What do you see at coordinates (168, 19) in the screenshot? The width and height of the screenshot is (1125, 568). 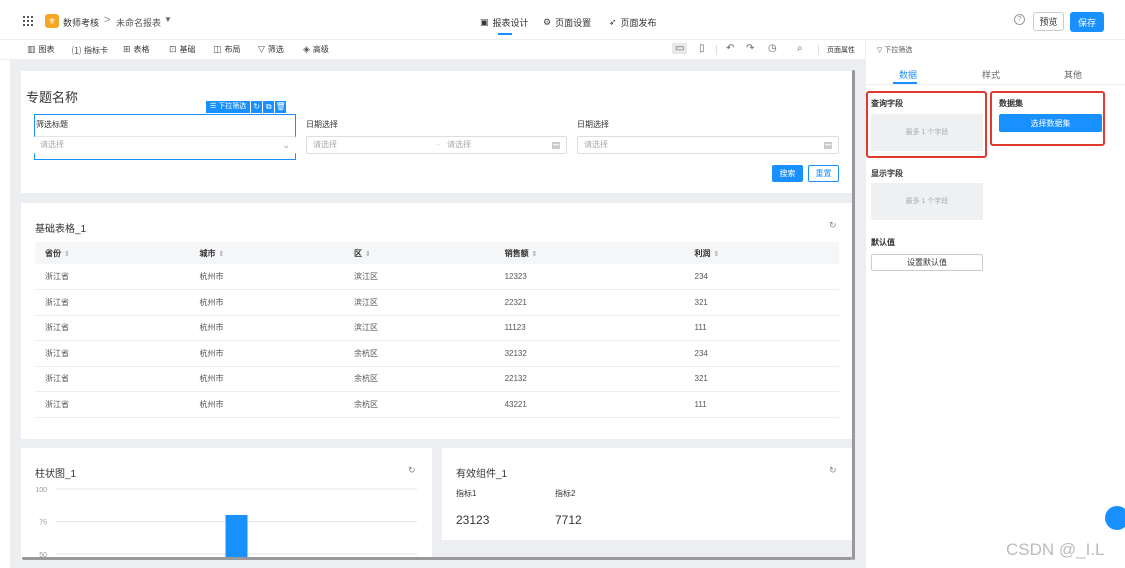 I see `caret-down-icon: ▼` at bounding box center [168, 19].